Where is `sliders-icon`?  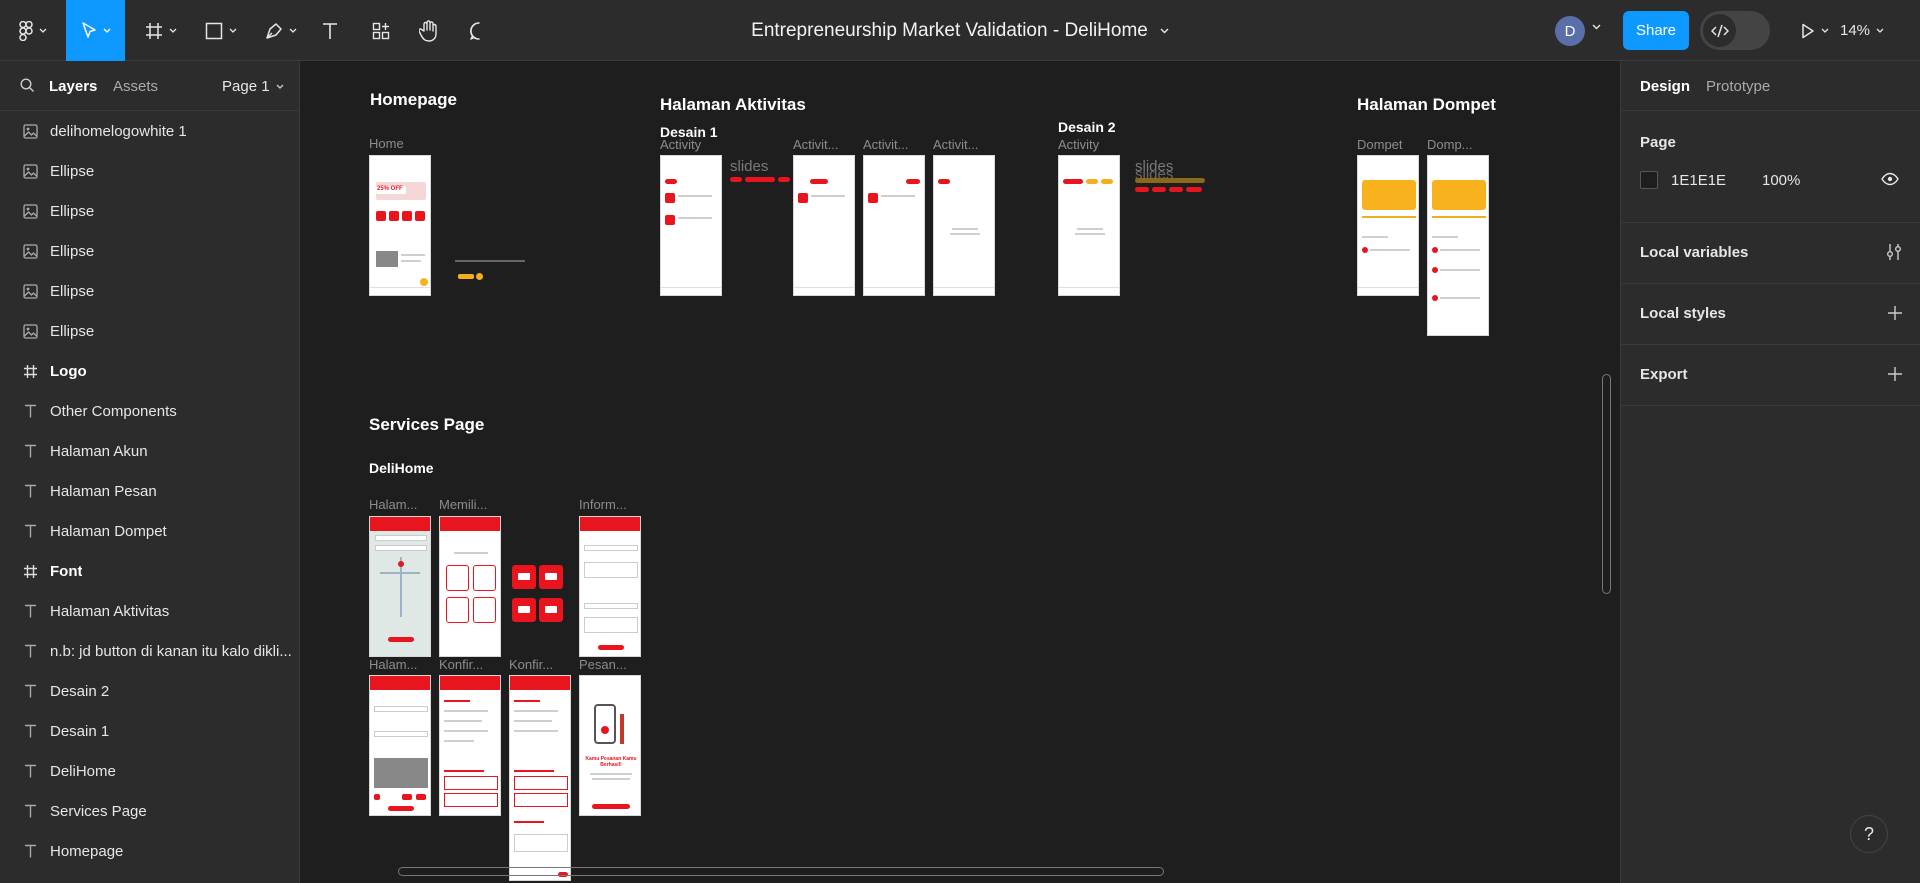
sliders-icon is located at coordinates (1894, 252).